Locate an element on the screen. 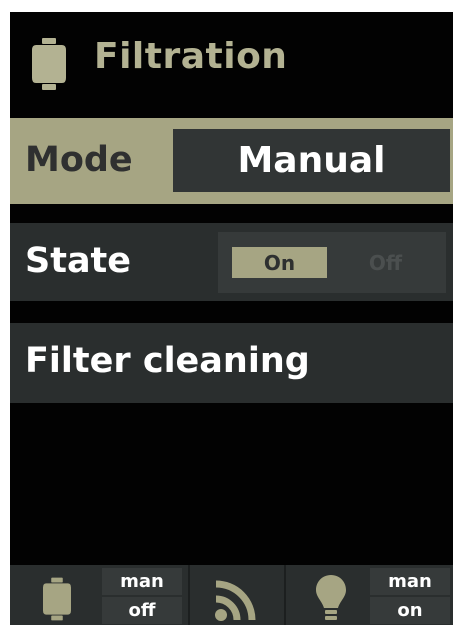  status-bar: man off man on is located at coordinates (231, 595).